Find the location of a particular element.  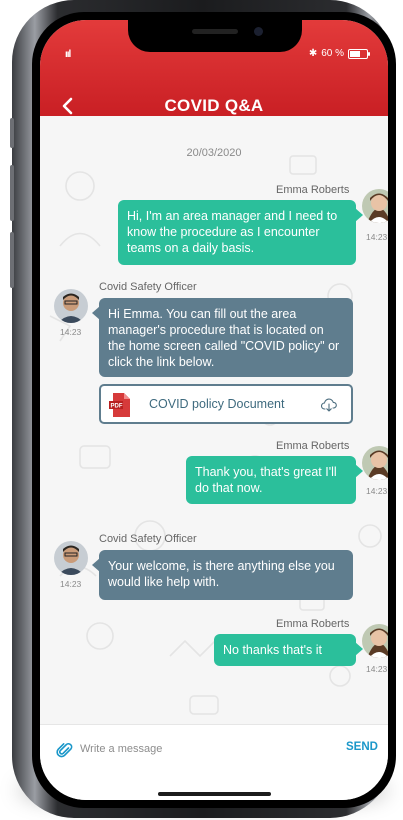

attachment-link: PDF COVID policy Document is located at coordinates (226, 404).